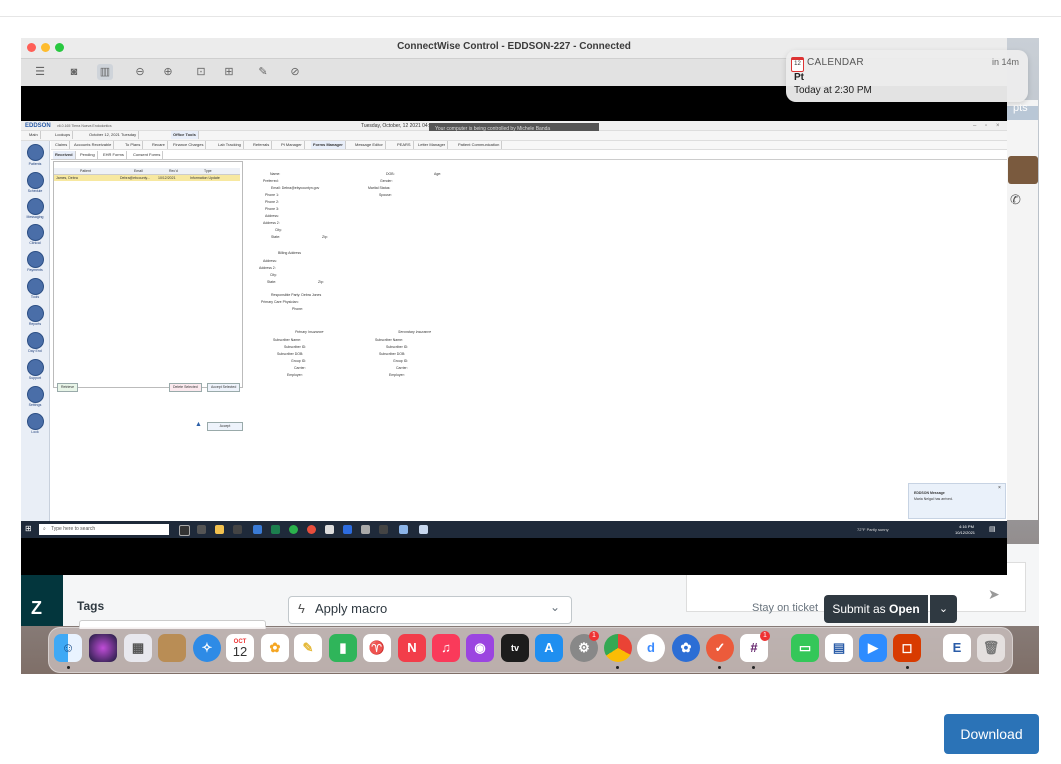 Image resolution: width=1061 pixels, height=764 pixels. Describe the element at coordinates (185, 135) in the screenshot. I see `tab-office-tools: Office Tools` at that location.